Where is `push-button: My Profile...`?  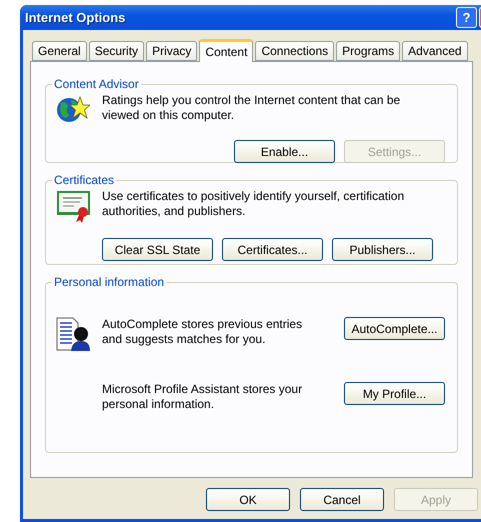 push-button: My Profile... is located at coordinates (394, 393).